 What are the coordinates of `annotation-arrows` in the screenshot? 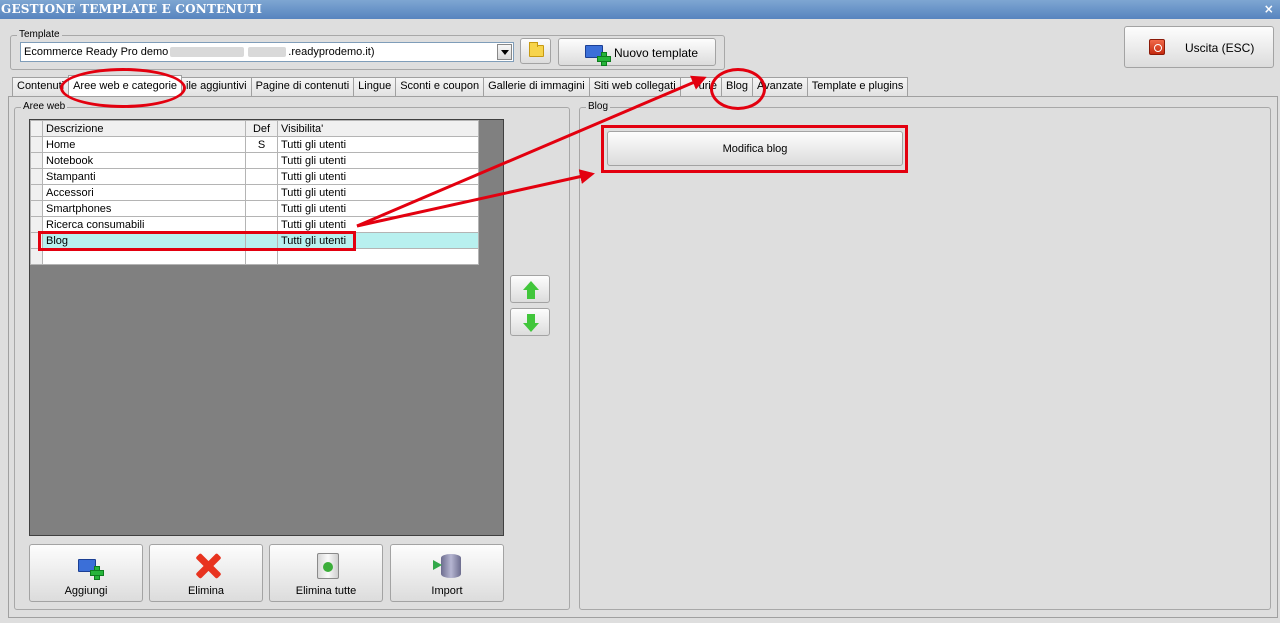 It's located at (531, 151).